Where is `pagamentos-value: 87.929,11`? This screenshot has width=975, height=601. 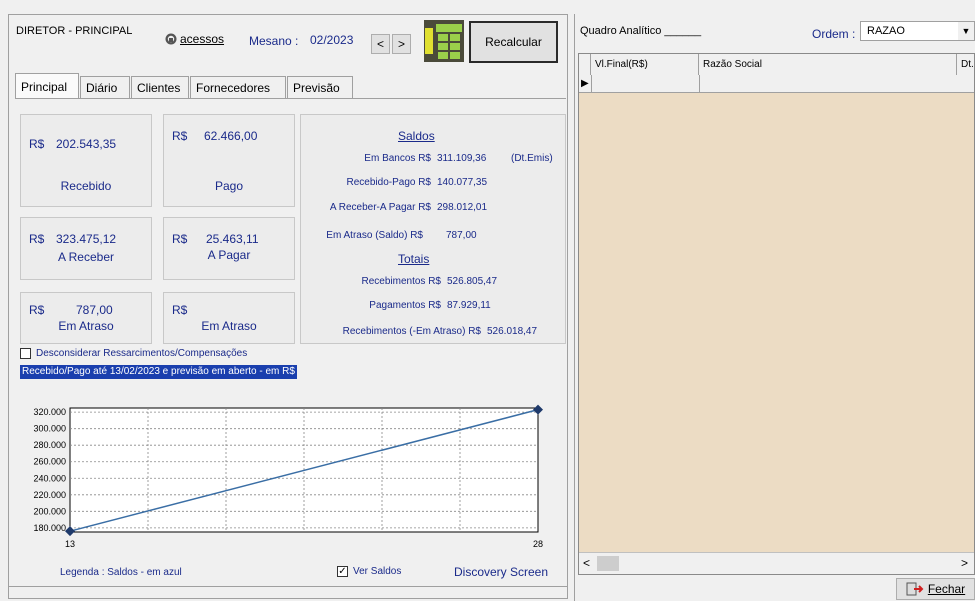
pagamentos-value: 87.929,11 is located at coordinates (469, 305).